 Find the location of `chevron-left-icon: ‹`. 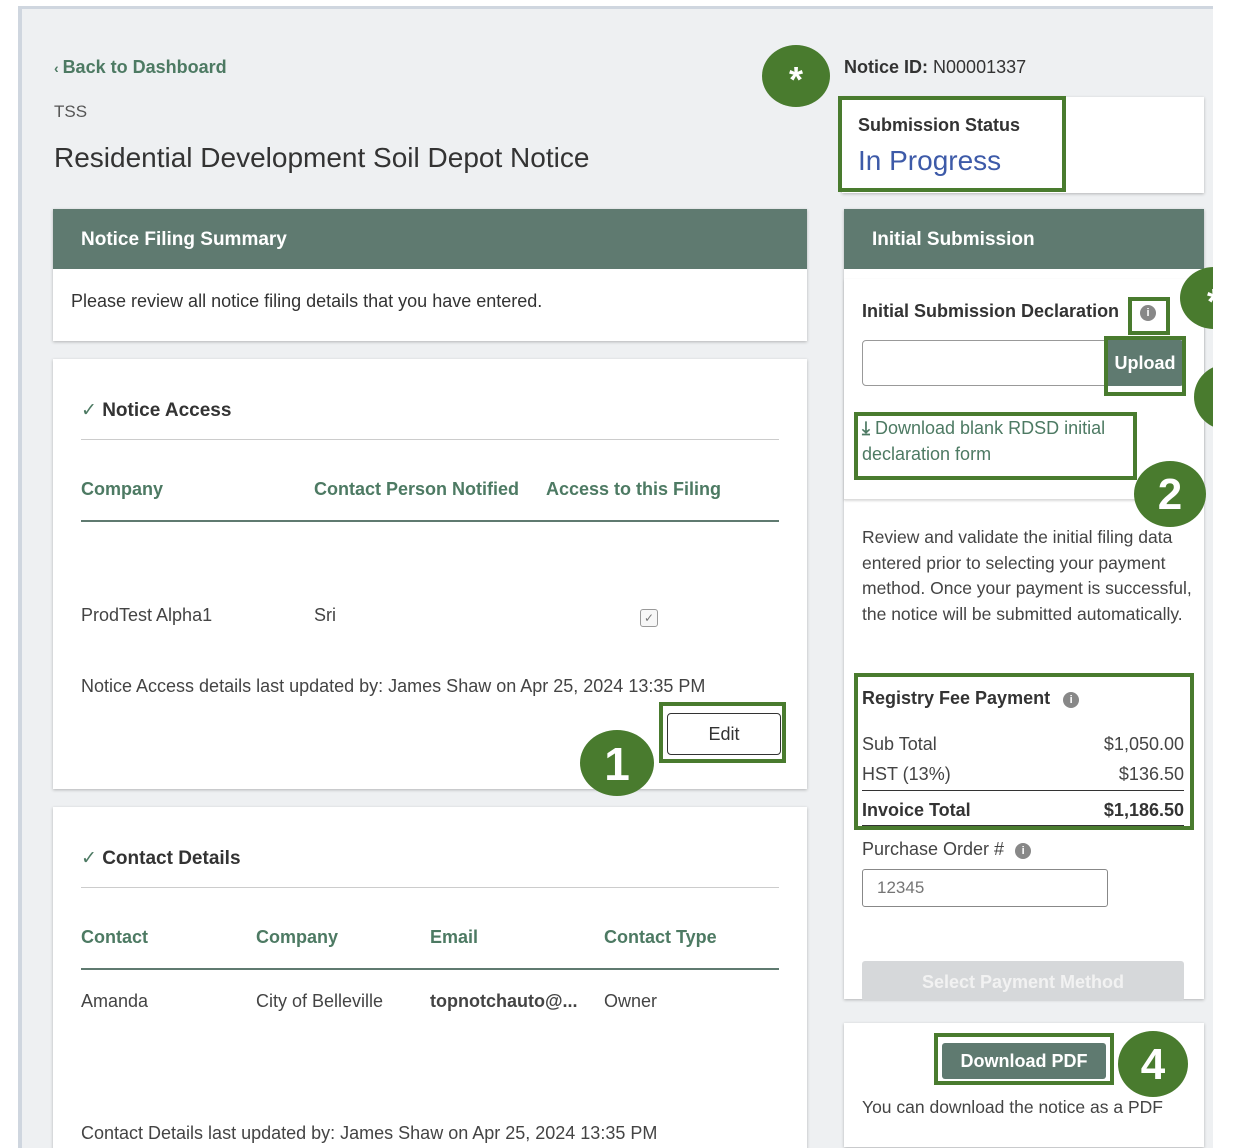

chevron-left-icon: ‹ is located at coordinates (58, 68).